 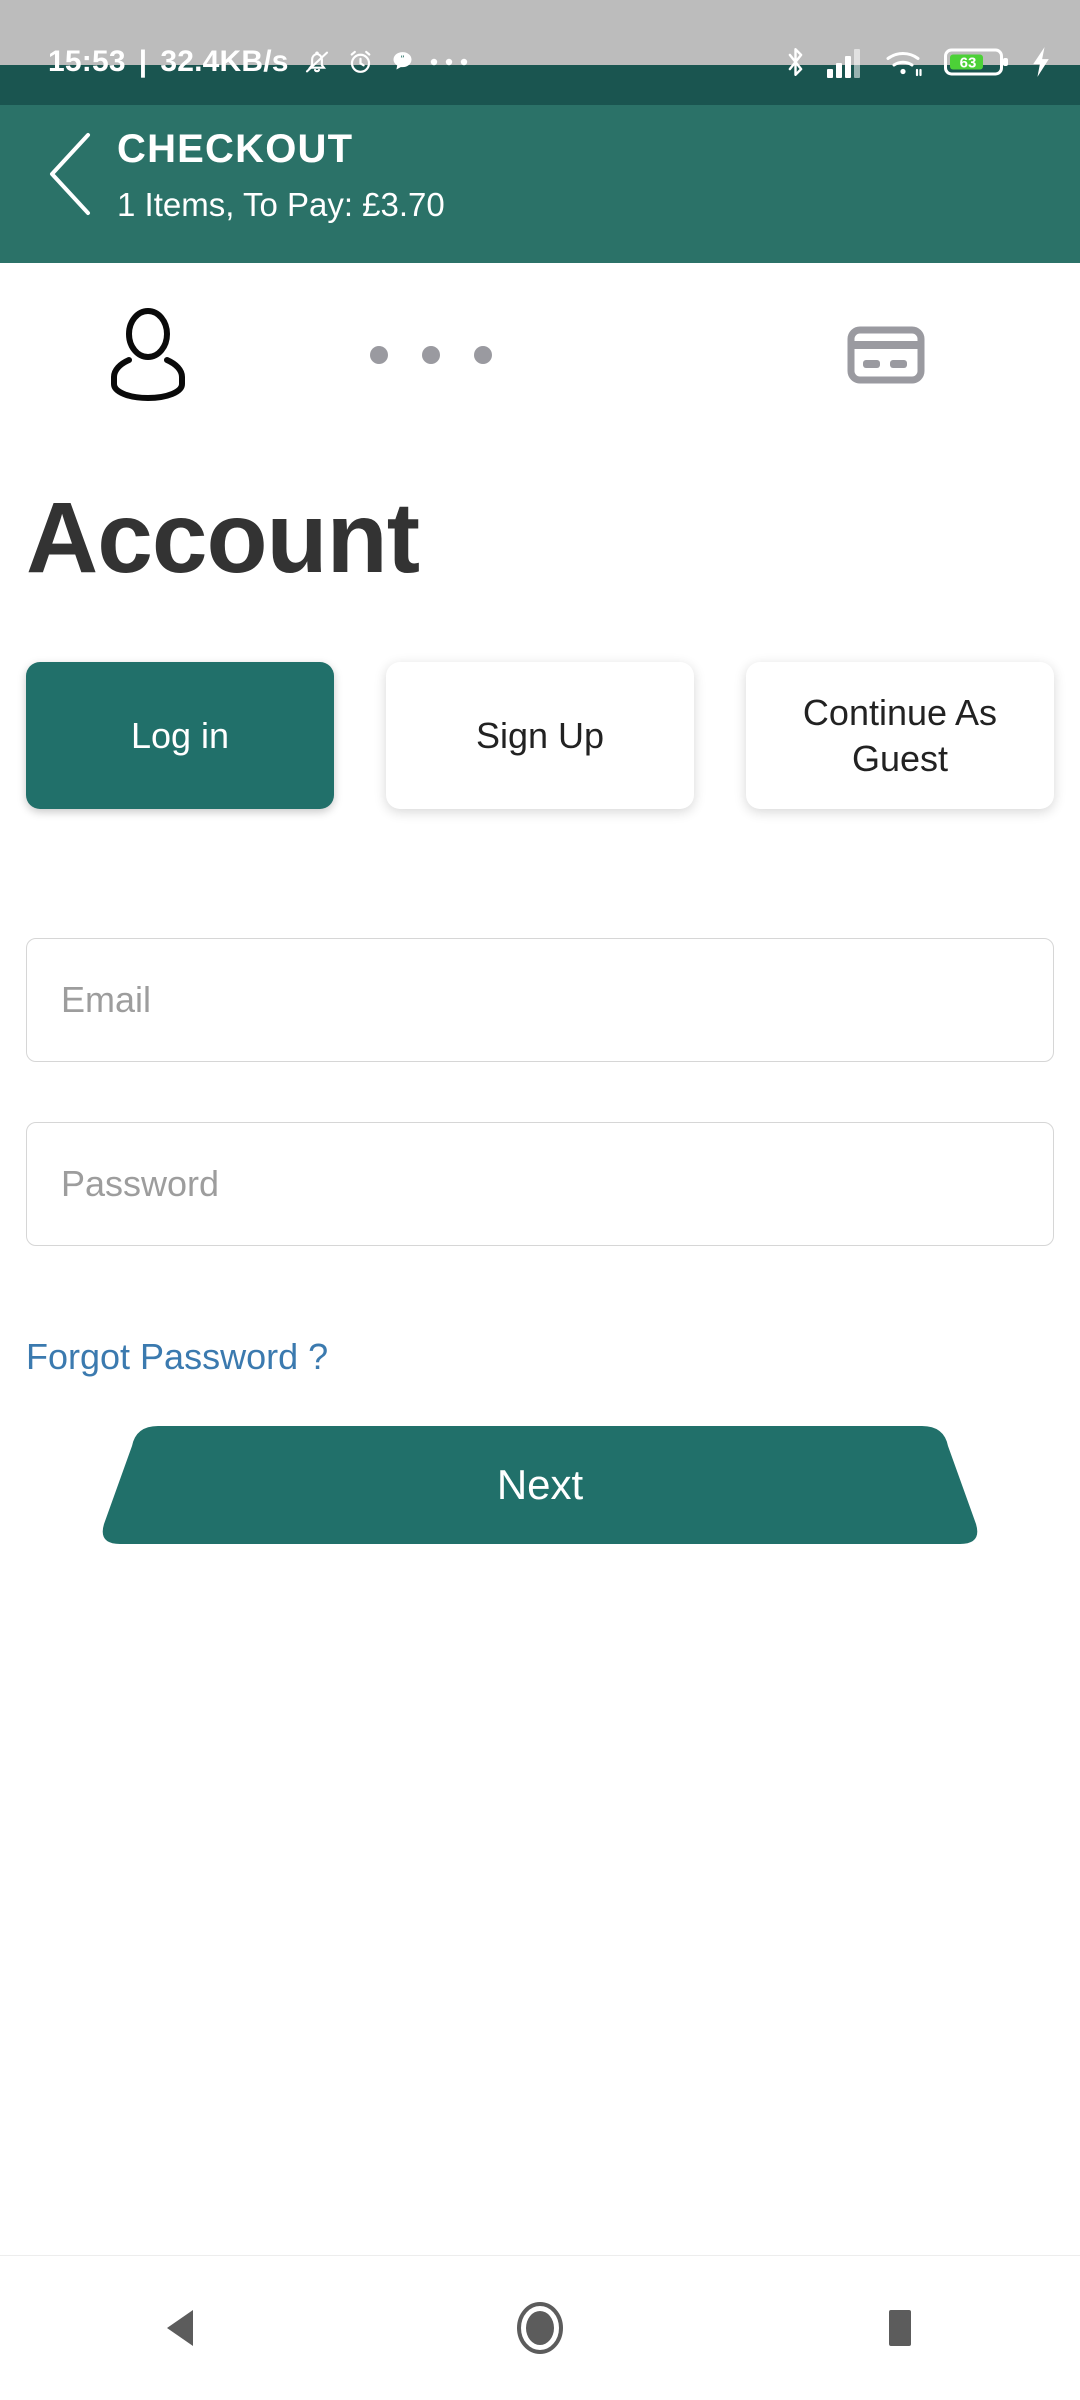 I want to click on nav-home-button, so click(x=540, y=2328).